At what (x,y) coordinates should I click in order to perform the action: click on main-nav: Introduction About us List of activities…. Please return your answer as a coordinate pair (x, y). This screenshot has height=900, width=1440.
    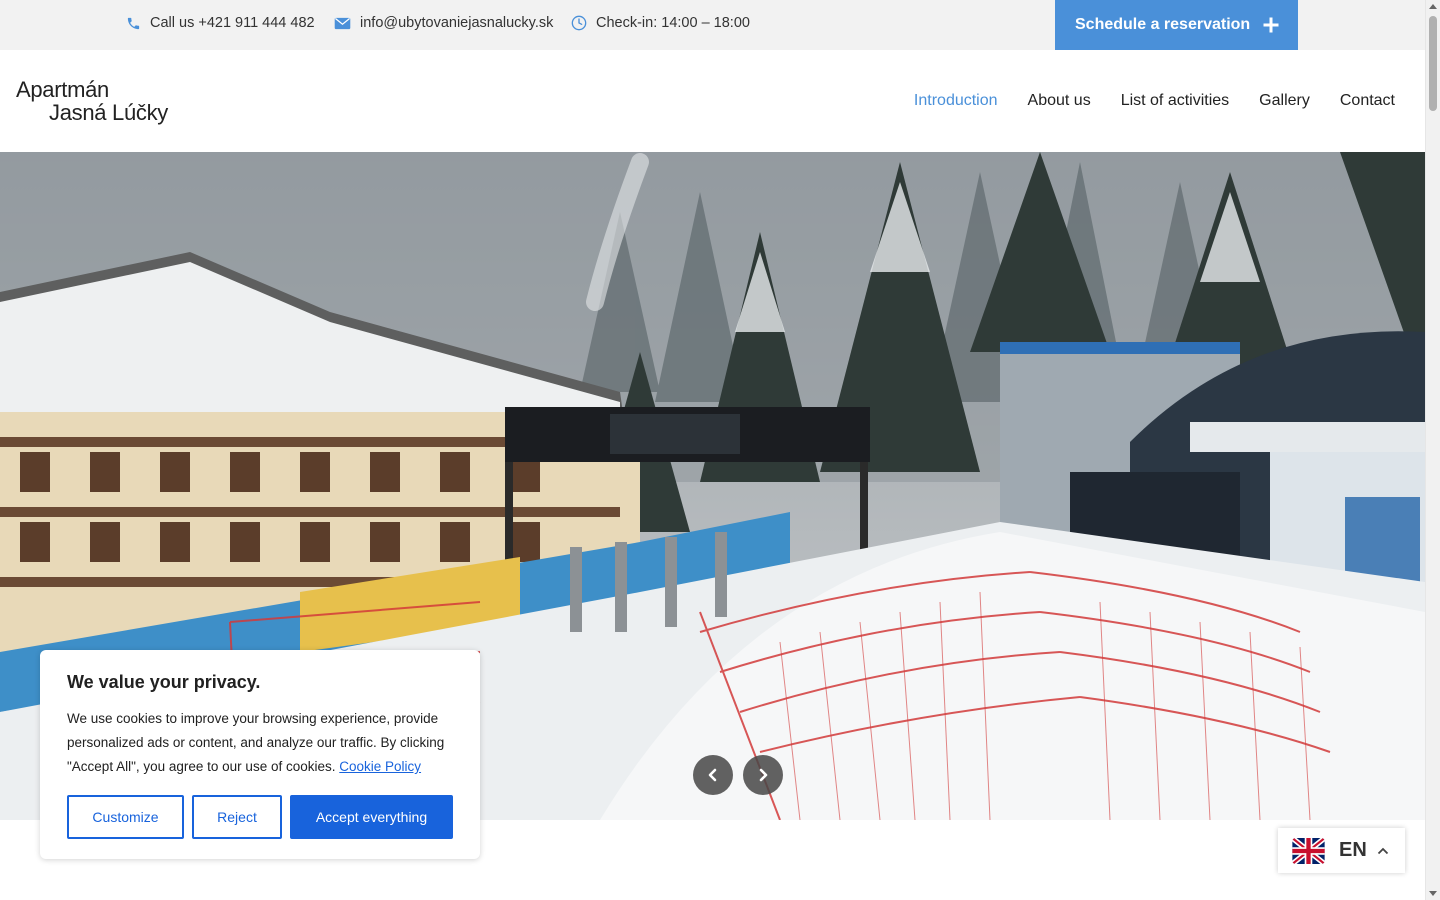
    Looking at the image, I should click on (1154, 101).